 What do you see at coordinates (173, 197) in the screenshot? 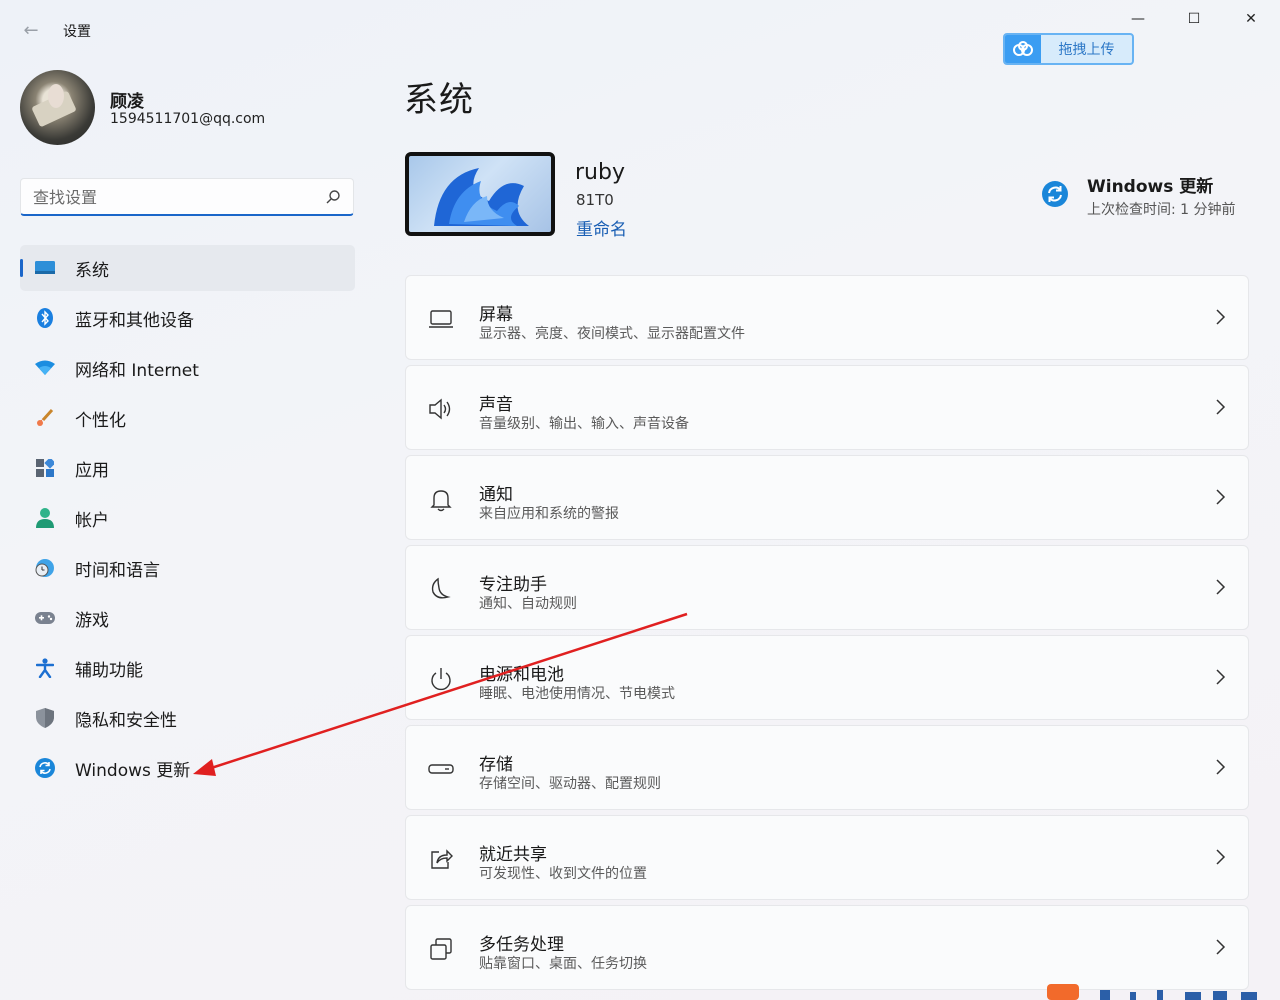
I see `search-input` at bounding box center [173, 197].